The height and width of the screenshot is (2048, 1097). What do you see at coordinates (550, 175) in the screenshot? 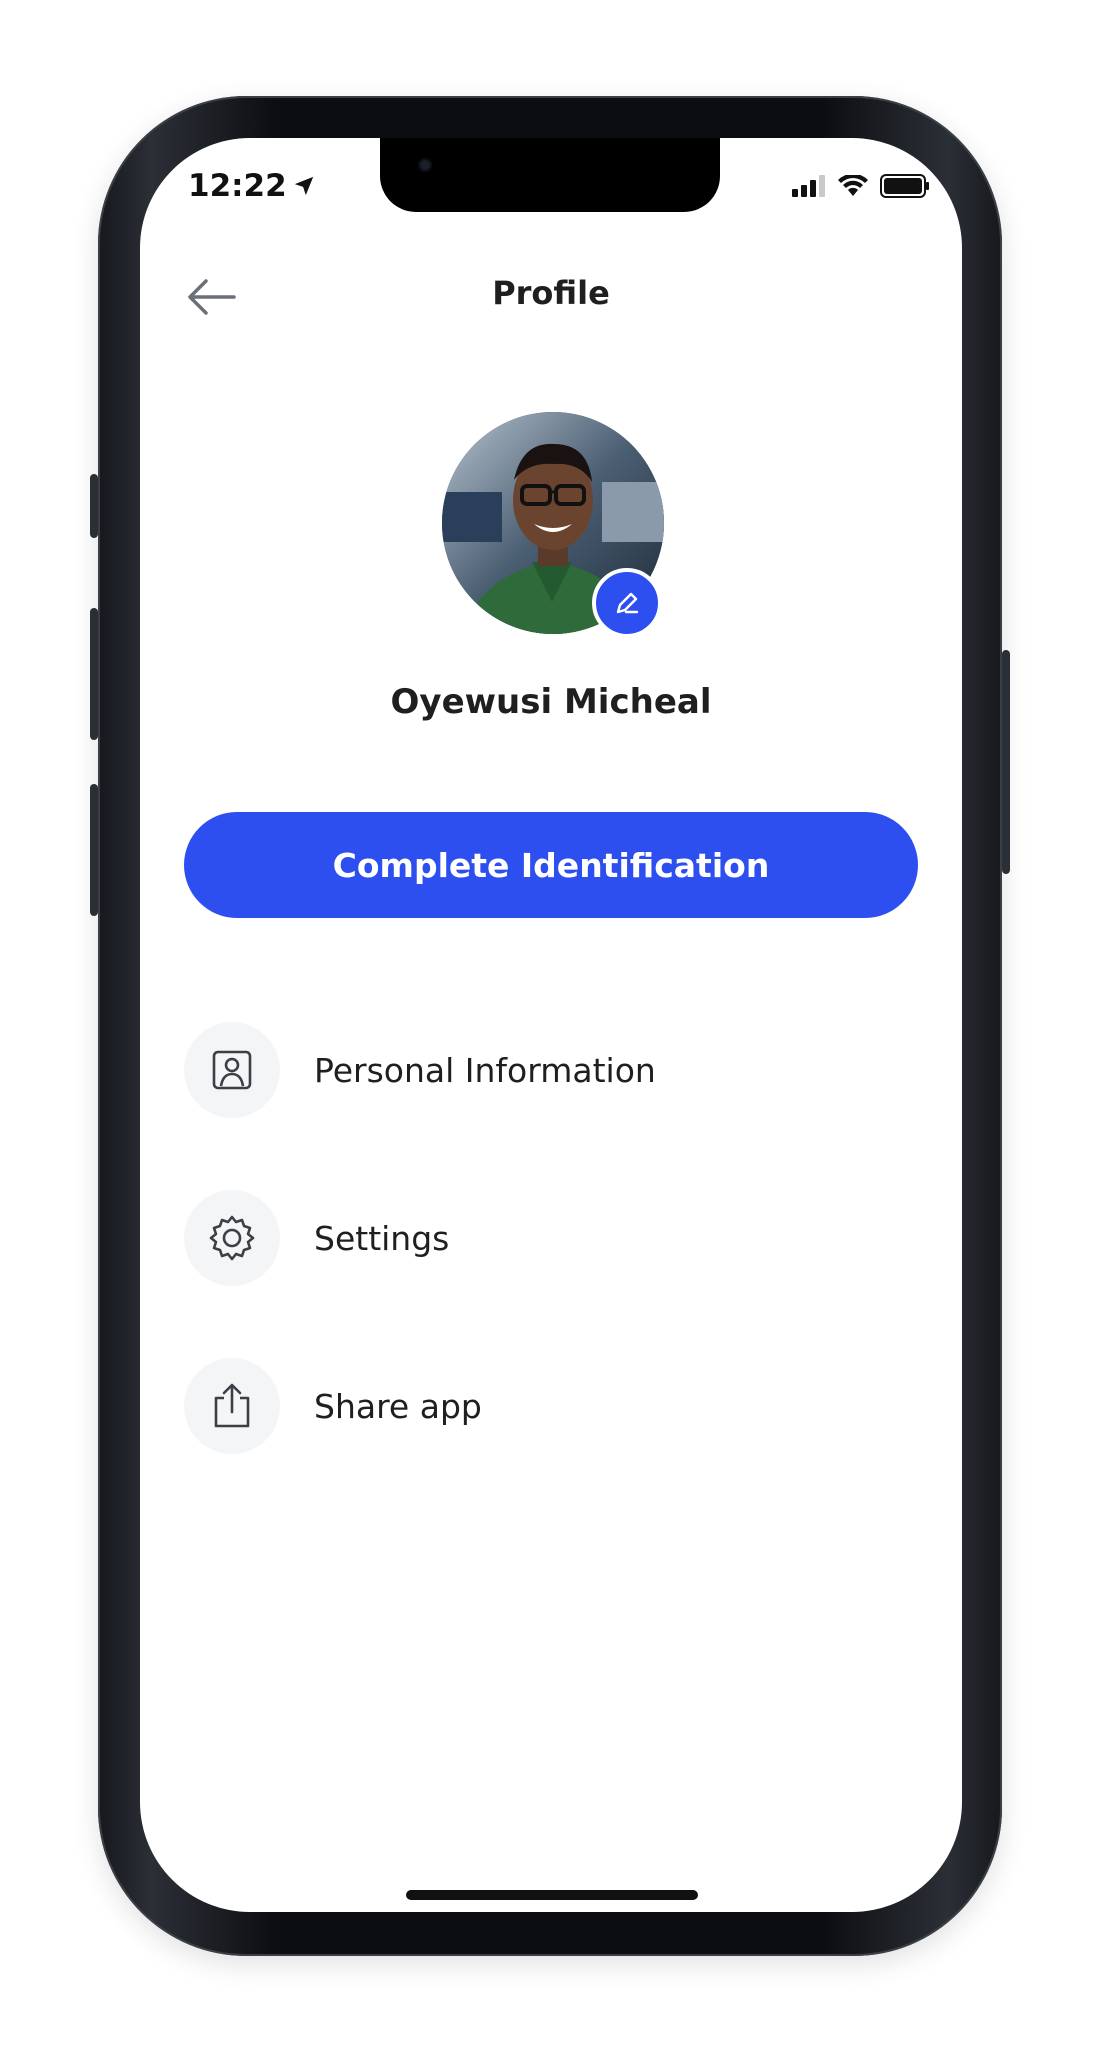
I see `notch` at bounding box center [550, 175].